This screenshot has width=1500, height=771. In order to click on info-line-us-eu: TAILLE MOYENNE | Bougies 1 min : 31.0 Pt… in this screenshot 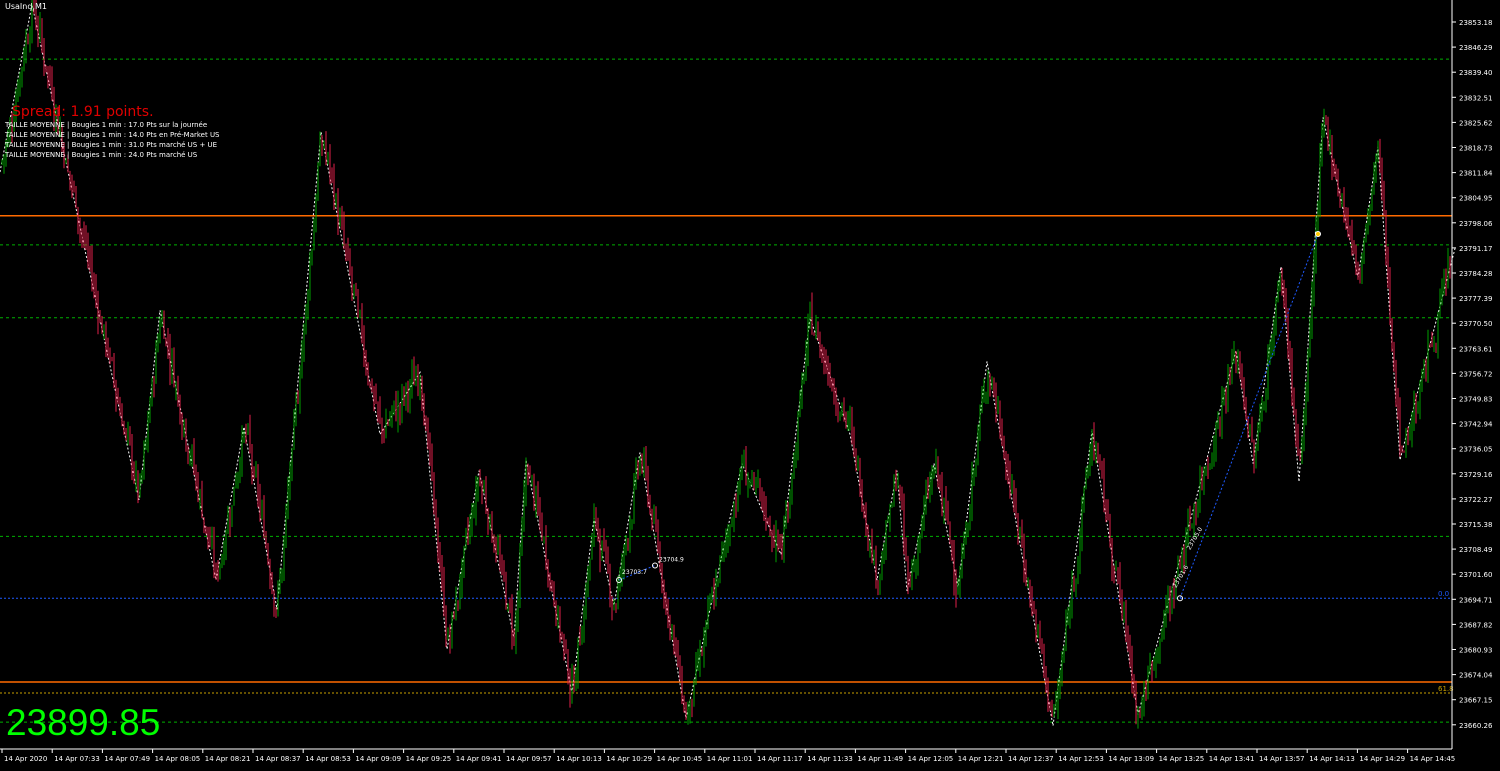, I will do `click(111, 145)`.